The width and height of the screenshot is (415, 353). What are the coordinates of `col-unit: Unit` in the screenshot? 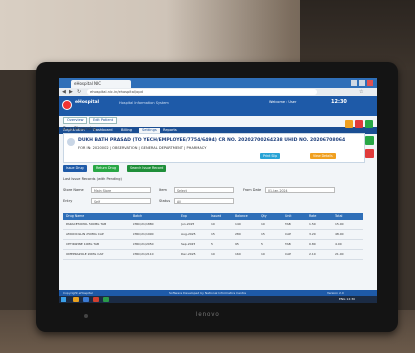 It's located at (288, 216).